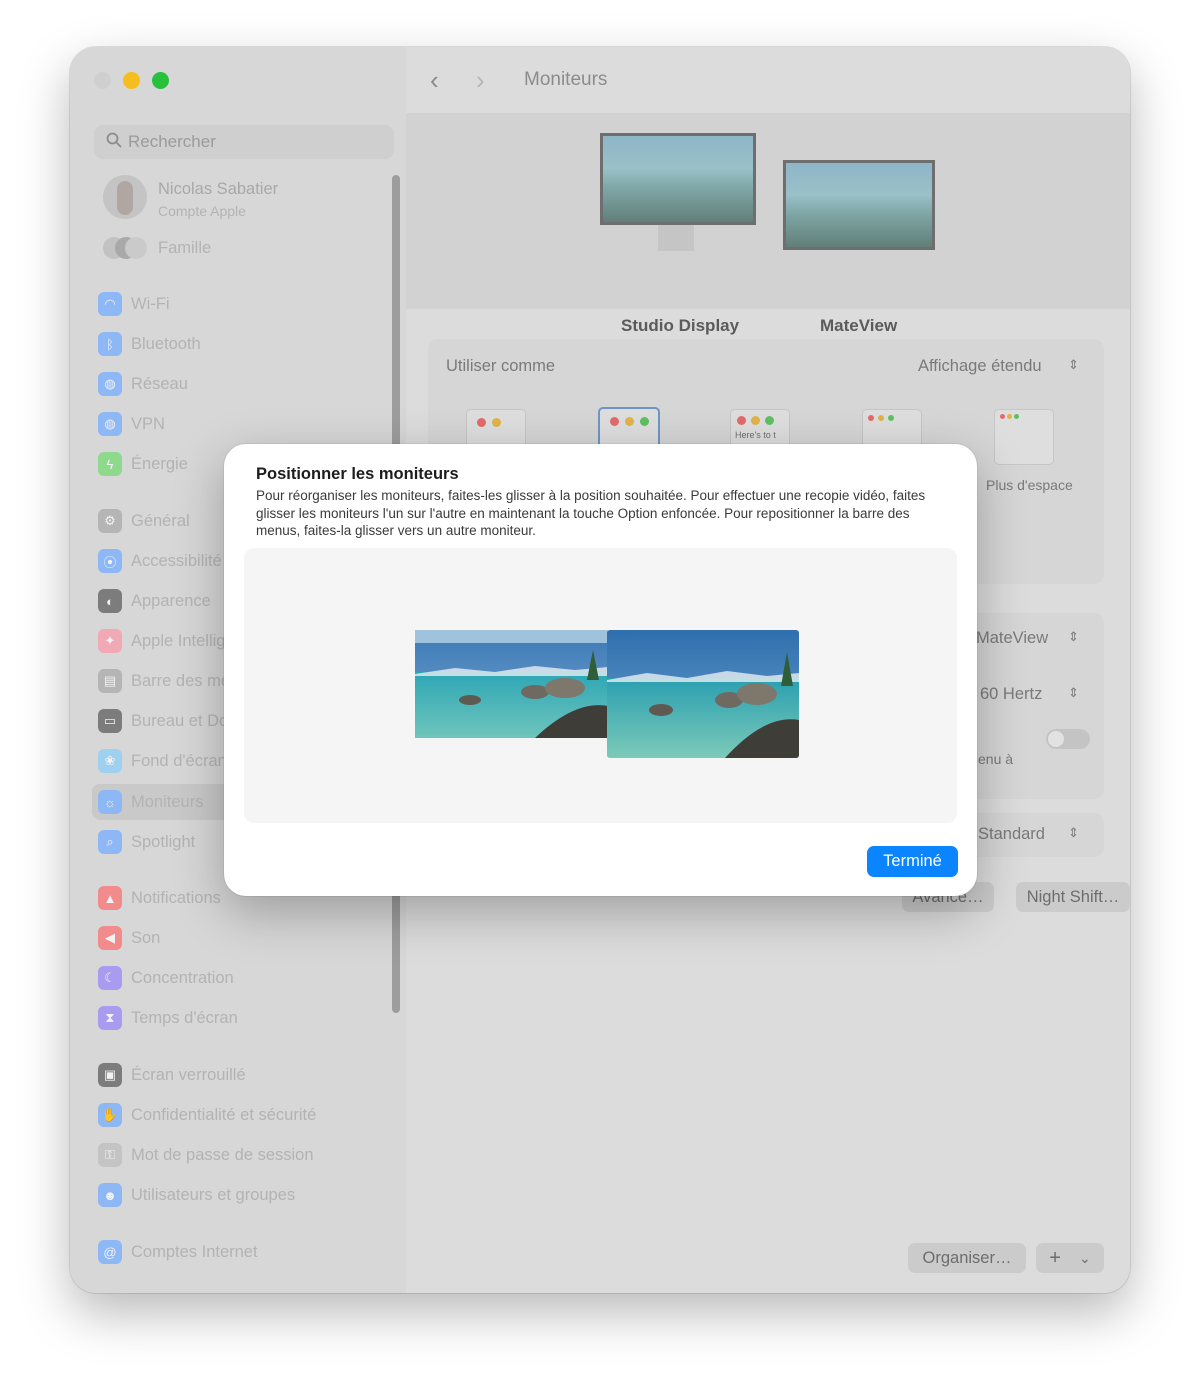 Image resolution: width=1200 pixels, height=1386 pixels. I want to click on add-button: +, so click(1055, 1258).